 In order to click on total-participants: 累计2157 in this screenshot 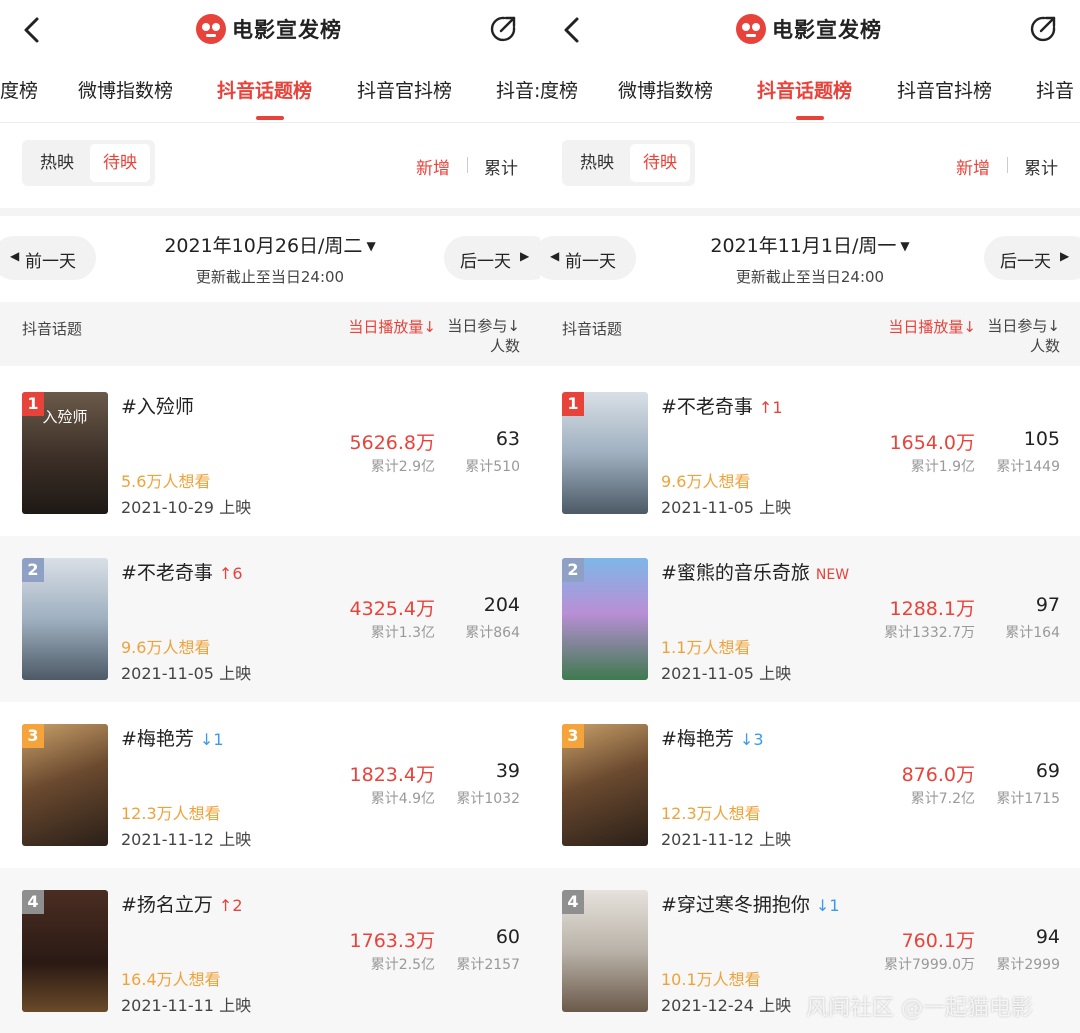, I will do `click(488, 965)`.